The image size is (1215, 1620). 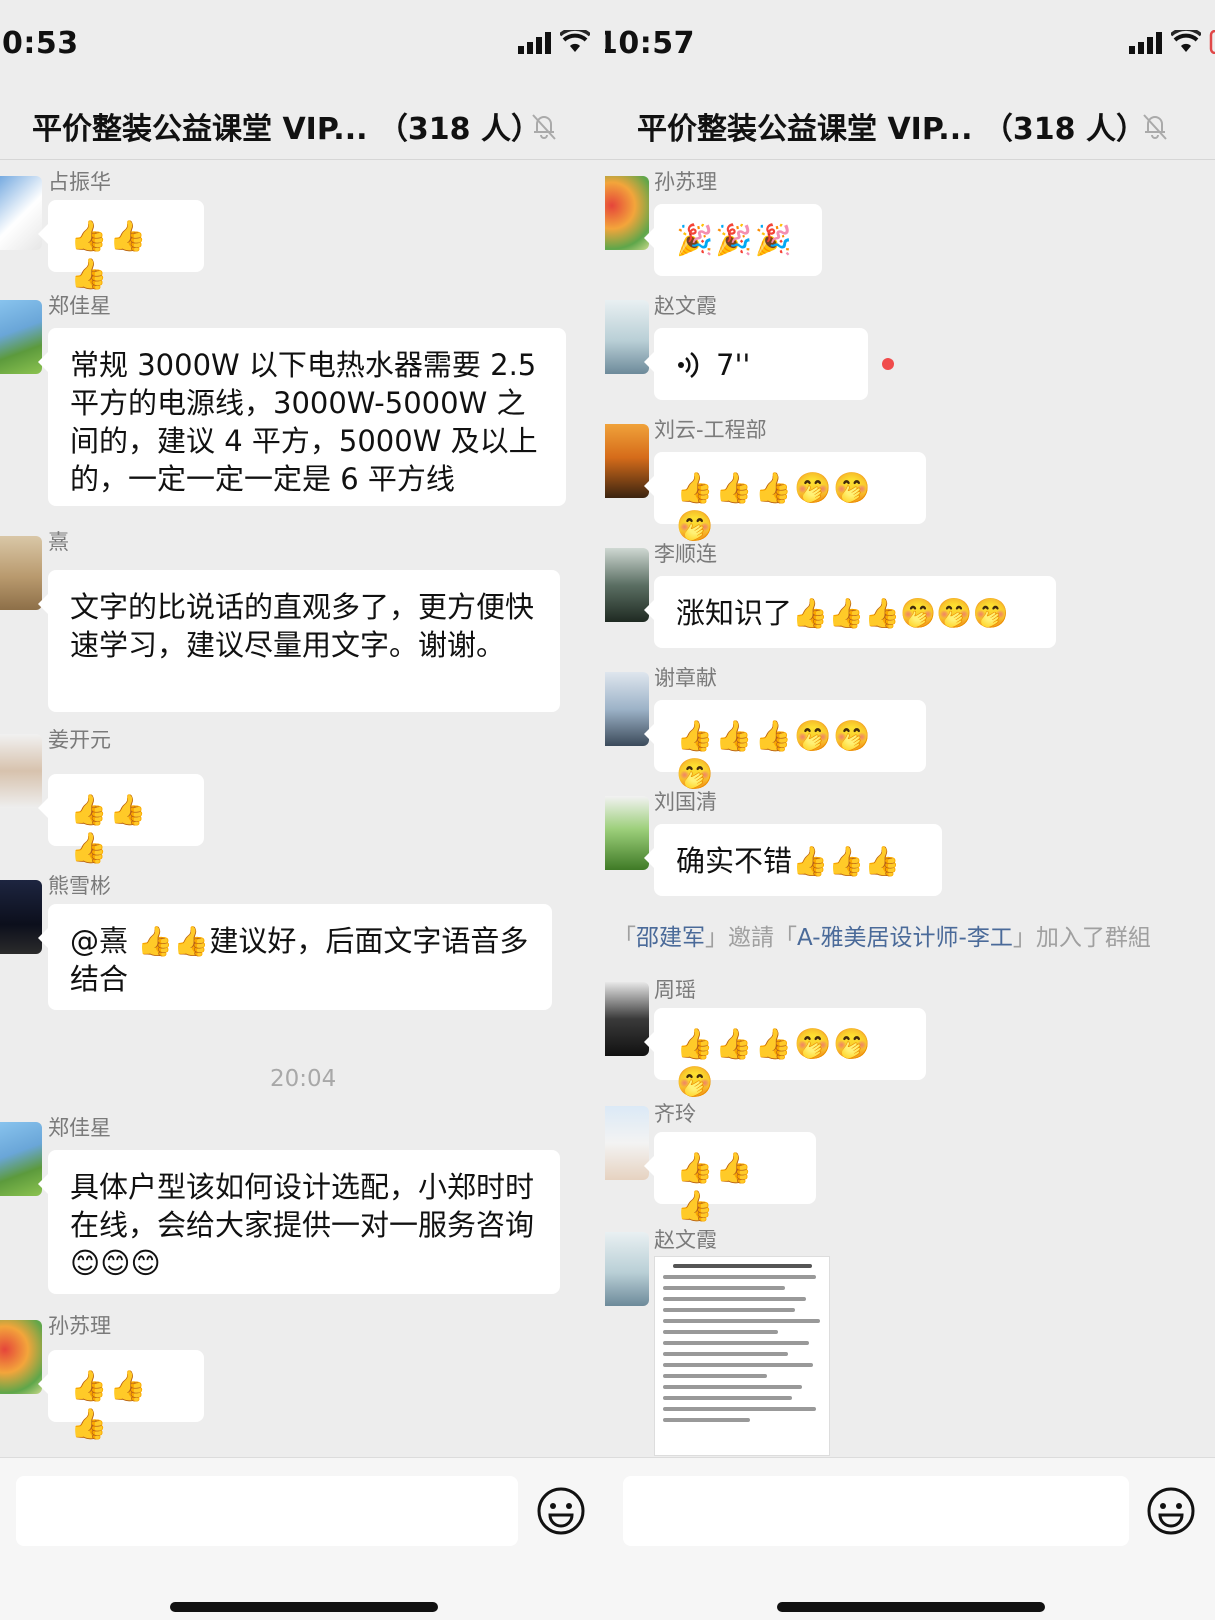 What do you see at coordinates (299, 641) in the screenshot?
I see `message-bubble: 文字的比说话的直观多了，更方便快速学习，建议尽量用文字。谢谢。` at bounding box center [299, 641].